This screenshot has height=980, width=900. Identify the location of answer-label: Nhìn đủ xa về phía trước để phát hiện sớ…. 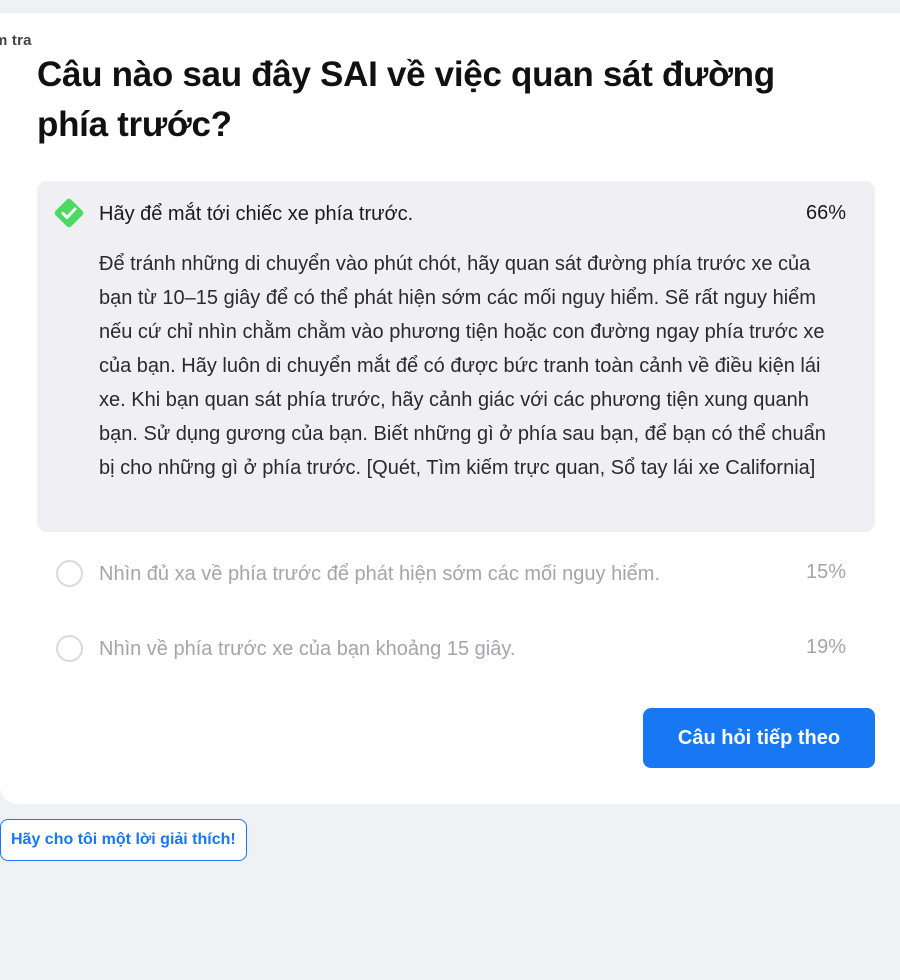
(379, 574).